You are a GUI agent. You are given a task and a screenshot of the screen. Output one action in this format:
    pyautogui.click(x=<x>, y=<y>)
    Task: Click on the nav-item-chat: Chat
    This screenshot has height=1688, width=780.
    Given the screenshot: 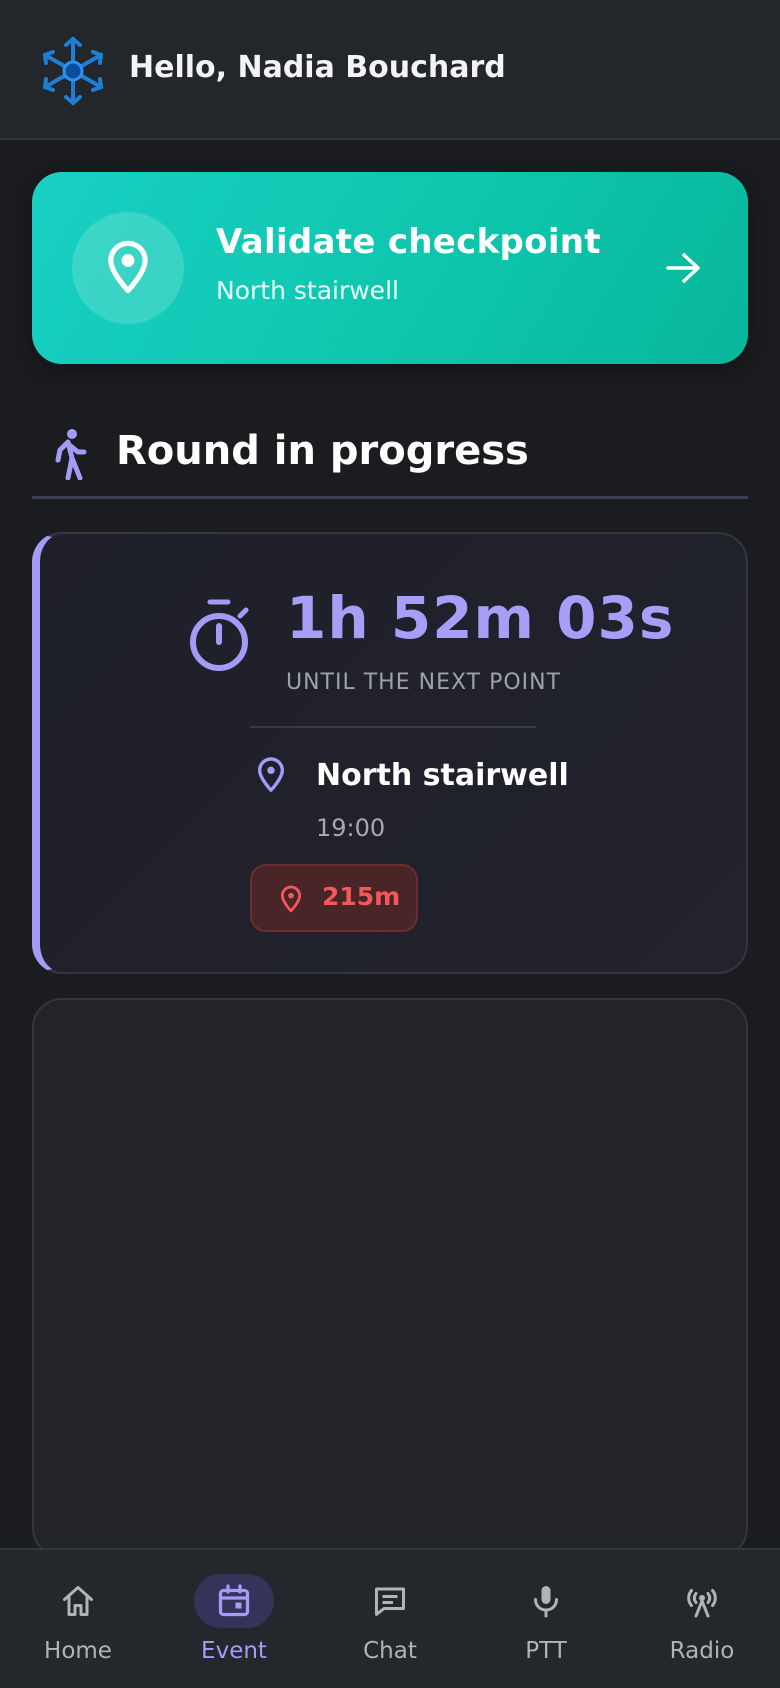 What is the action you would take?
    pyautogui.click(x=390, y=1619)
    